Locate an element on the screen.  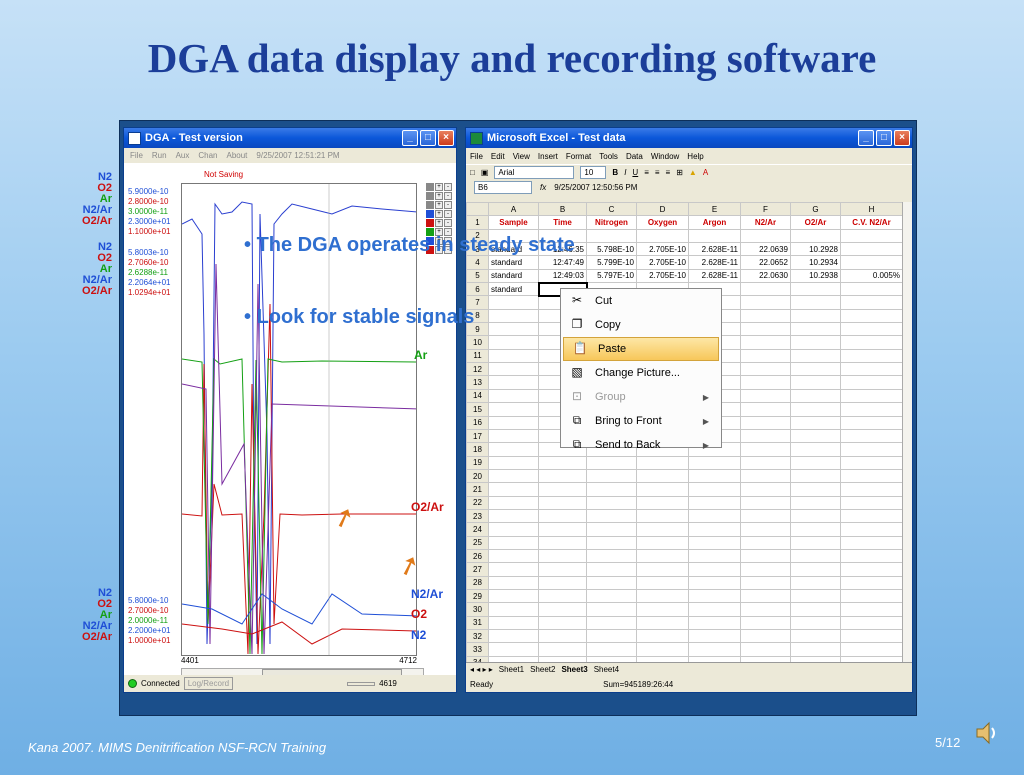
column-header: B is located at coordinates (562, 209).